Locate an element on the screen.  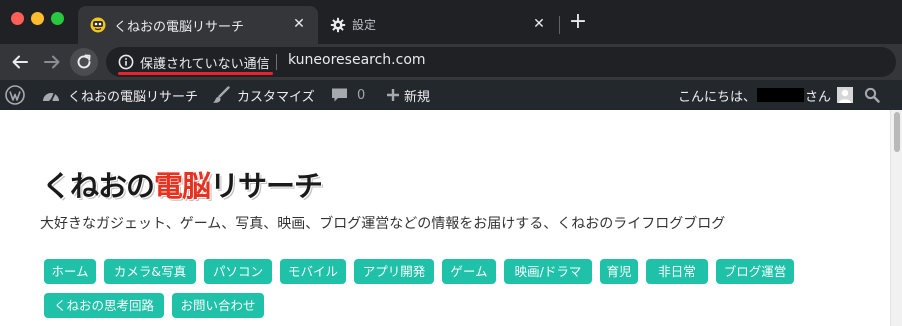
back-button is located at coordinates (20, 62).